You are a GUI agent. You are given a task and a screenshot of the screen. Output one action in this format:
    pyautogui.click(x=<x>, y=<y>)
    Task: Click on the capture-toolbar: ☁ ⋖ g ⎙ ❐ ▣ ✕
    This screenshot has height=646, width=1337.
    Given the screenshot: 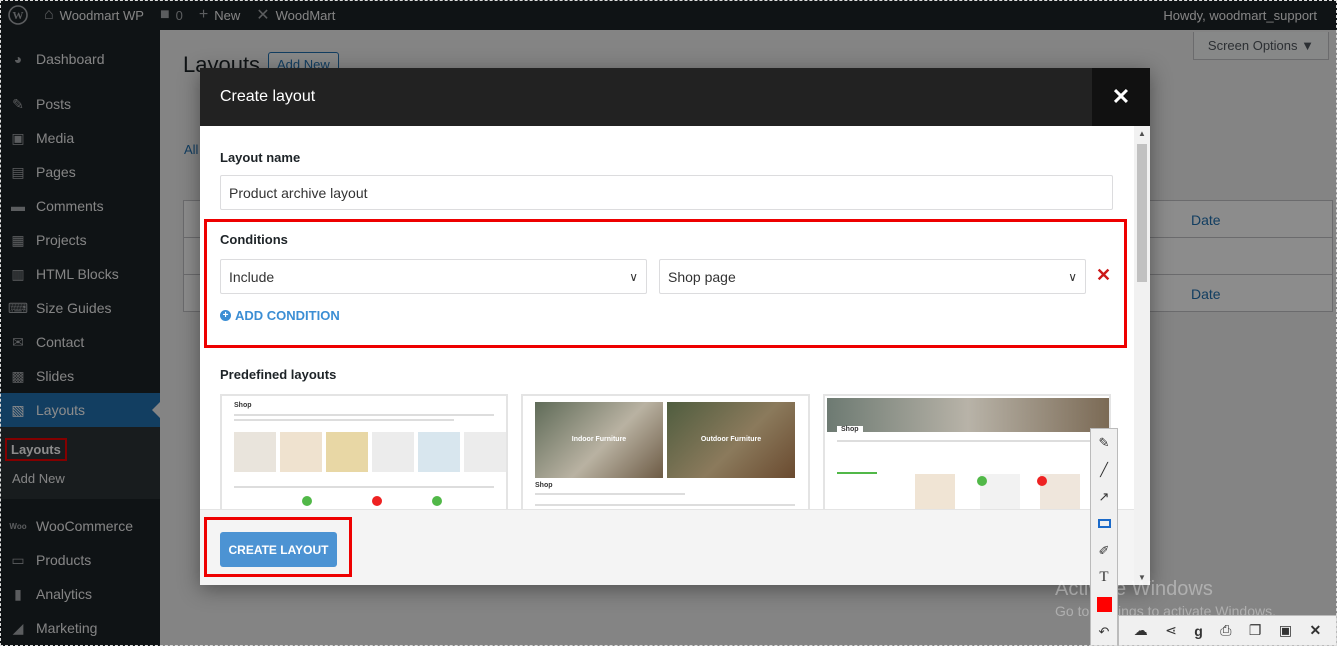 What is the action you would take?
    pyautogui.click(x=1227, y=630)
    